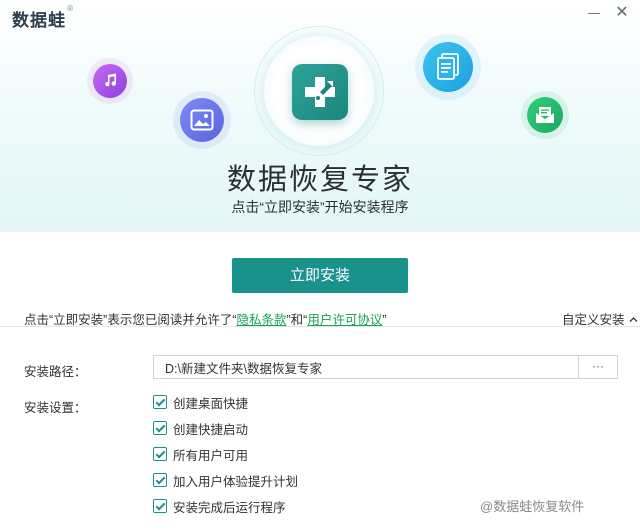  I want to click on chevron-up-icon, so click(633, 319).